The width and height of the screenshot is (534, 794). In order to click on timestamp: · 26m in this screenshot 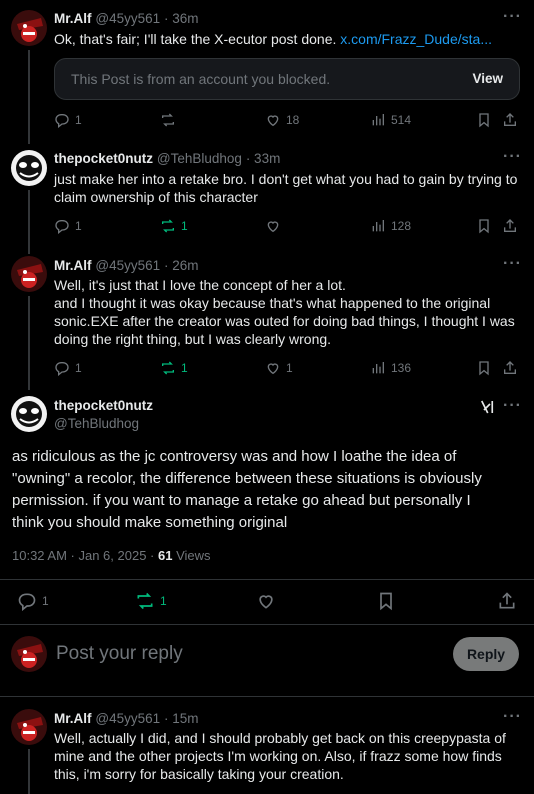, I will do `click(181, 265)`.